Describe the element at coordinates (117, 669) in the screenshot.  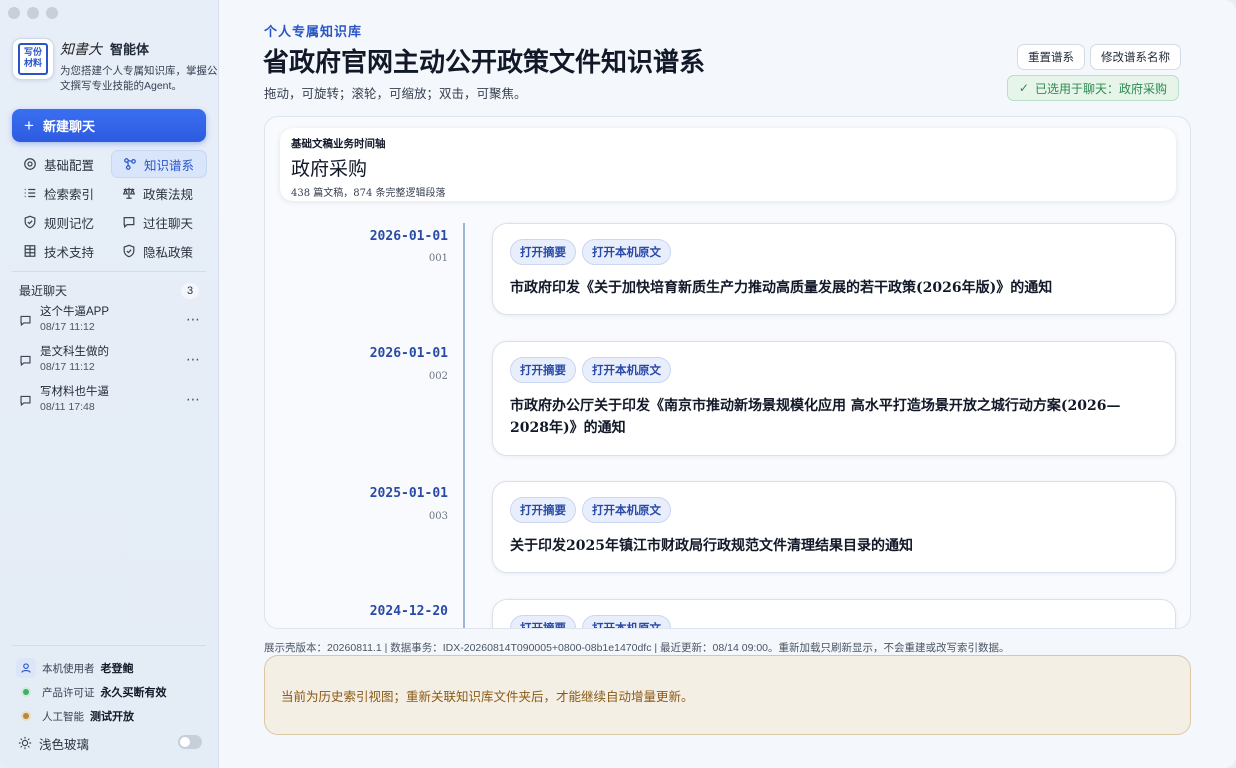
I see `user-value: 老登鲍` at that location.